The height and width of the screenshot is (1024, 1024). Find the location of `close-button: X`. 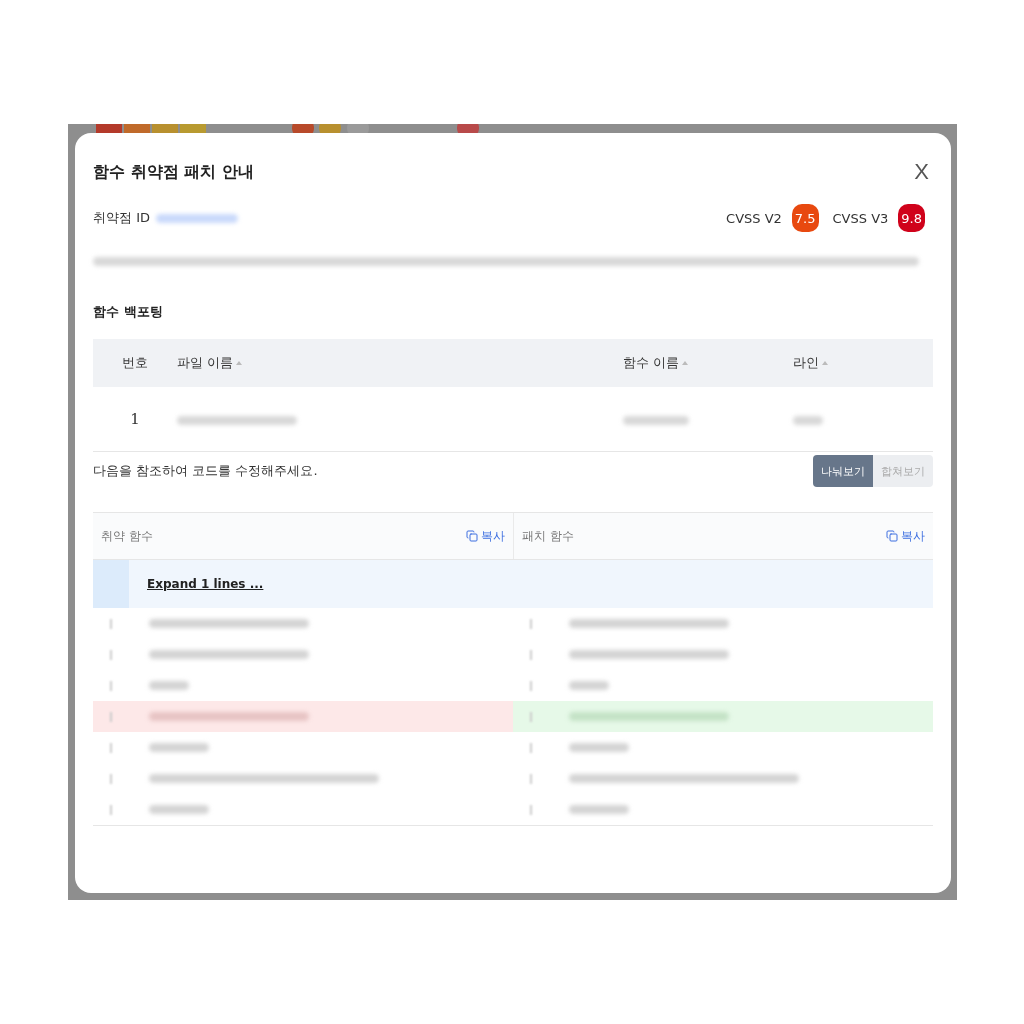

close-button: X is located at coordinates (921, 172).